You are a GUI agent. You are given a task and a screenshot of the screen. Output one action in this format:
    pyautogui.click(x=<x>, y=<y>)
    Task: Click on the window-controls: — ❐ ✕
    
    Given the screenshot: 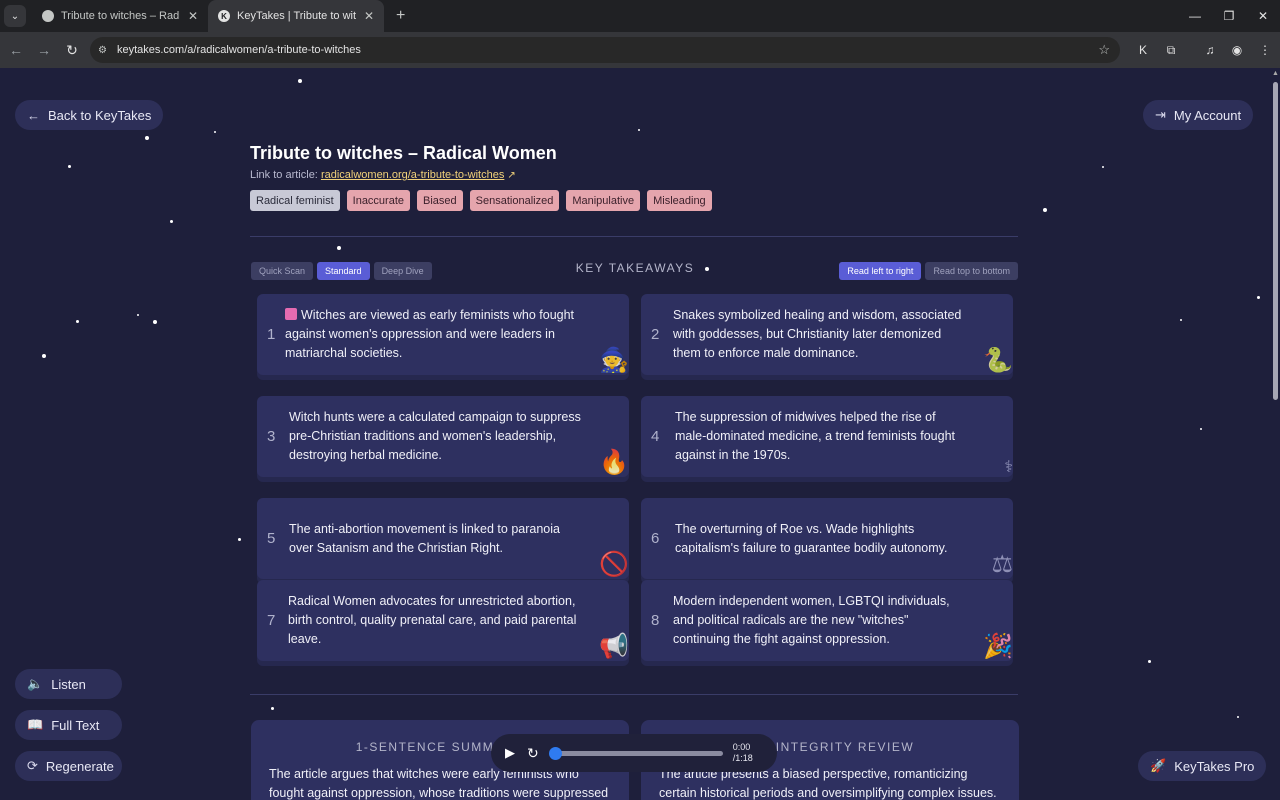 What is the action you would take?
    pyautogui.click(x=1229, y=16)
    